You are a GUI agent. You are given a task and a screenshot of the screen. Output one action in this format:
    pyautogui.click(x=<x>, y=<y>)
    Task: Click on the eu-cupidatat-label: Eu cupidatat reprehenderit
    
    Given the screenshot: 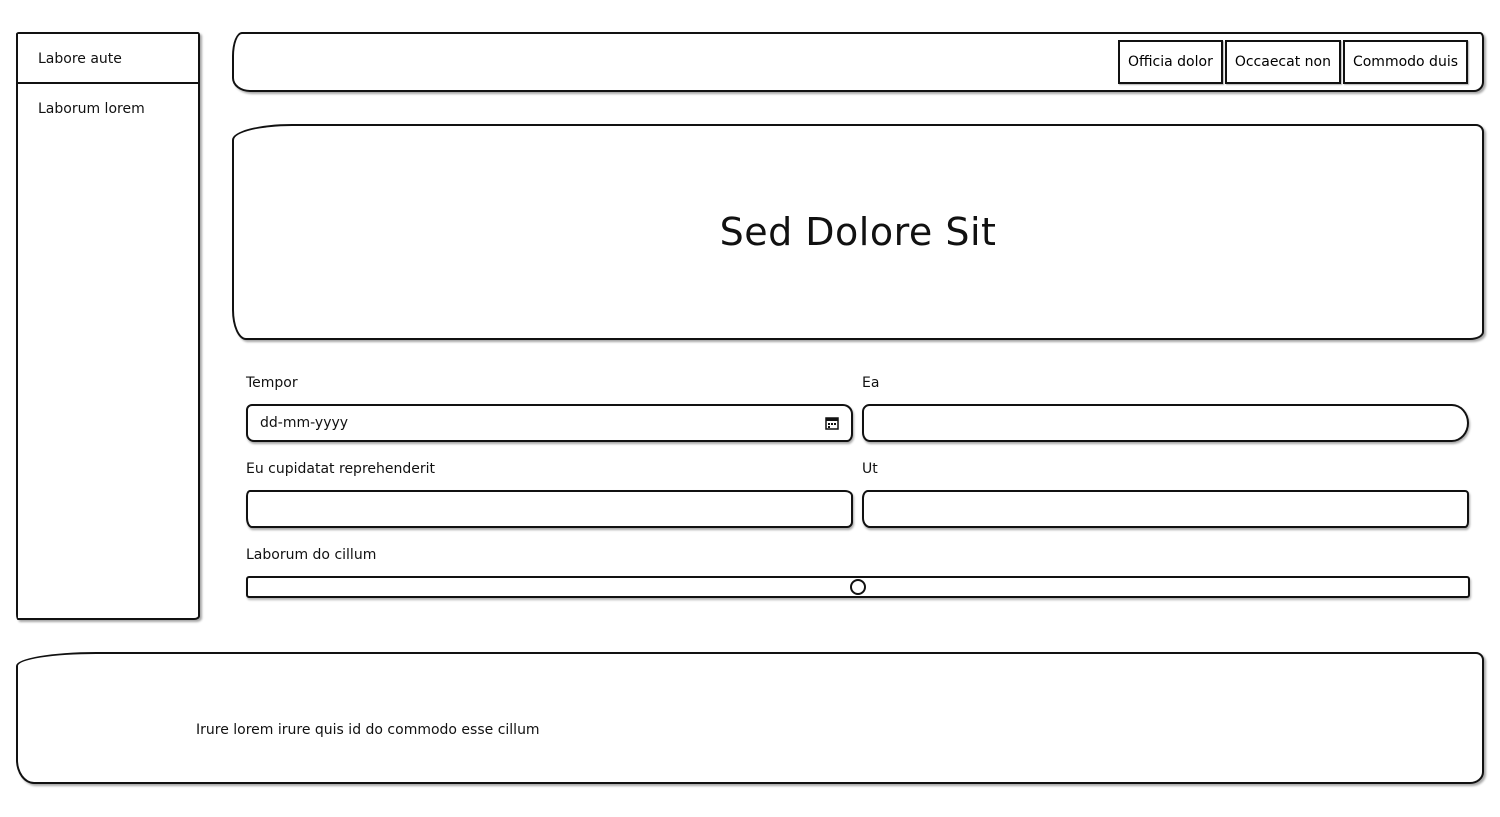 What is the action you would take?
    pyautogui.click(x=340, y=469)
    